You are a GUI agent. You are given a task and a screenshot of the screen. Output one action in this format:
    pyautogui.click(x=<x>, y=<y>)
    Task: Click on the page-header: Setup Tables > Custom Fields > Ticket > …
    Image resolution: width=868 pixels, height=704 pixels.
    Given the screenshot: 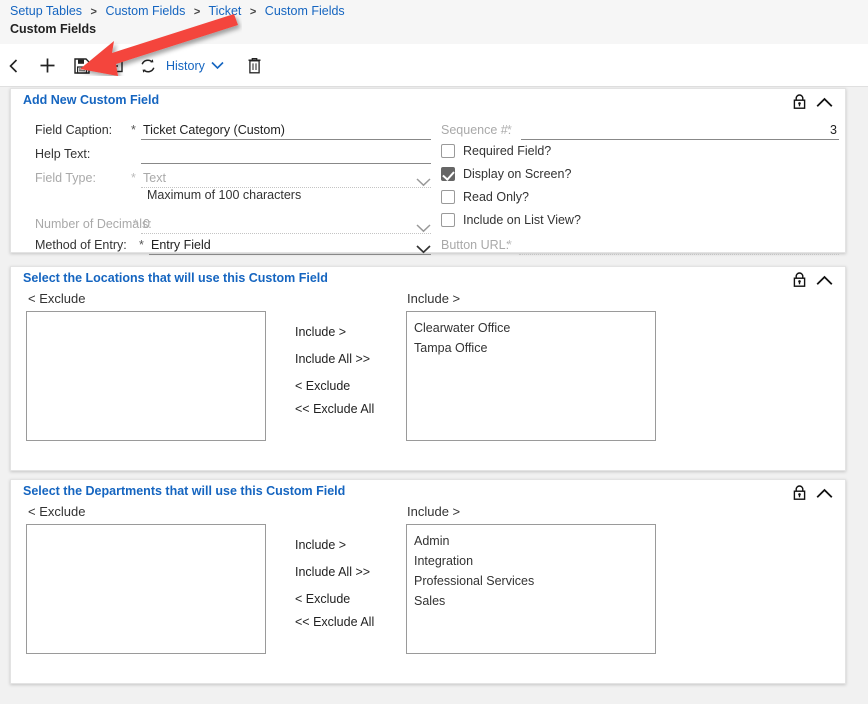 What is the action you would take?
    pyautogui.click(x=434, y=22)
    